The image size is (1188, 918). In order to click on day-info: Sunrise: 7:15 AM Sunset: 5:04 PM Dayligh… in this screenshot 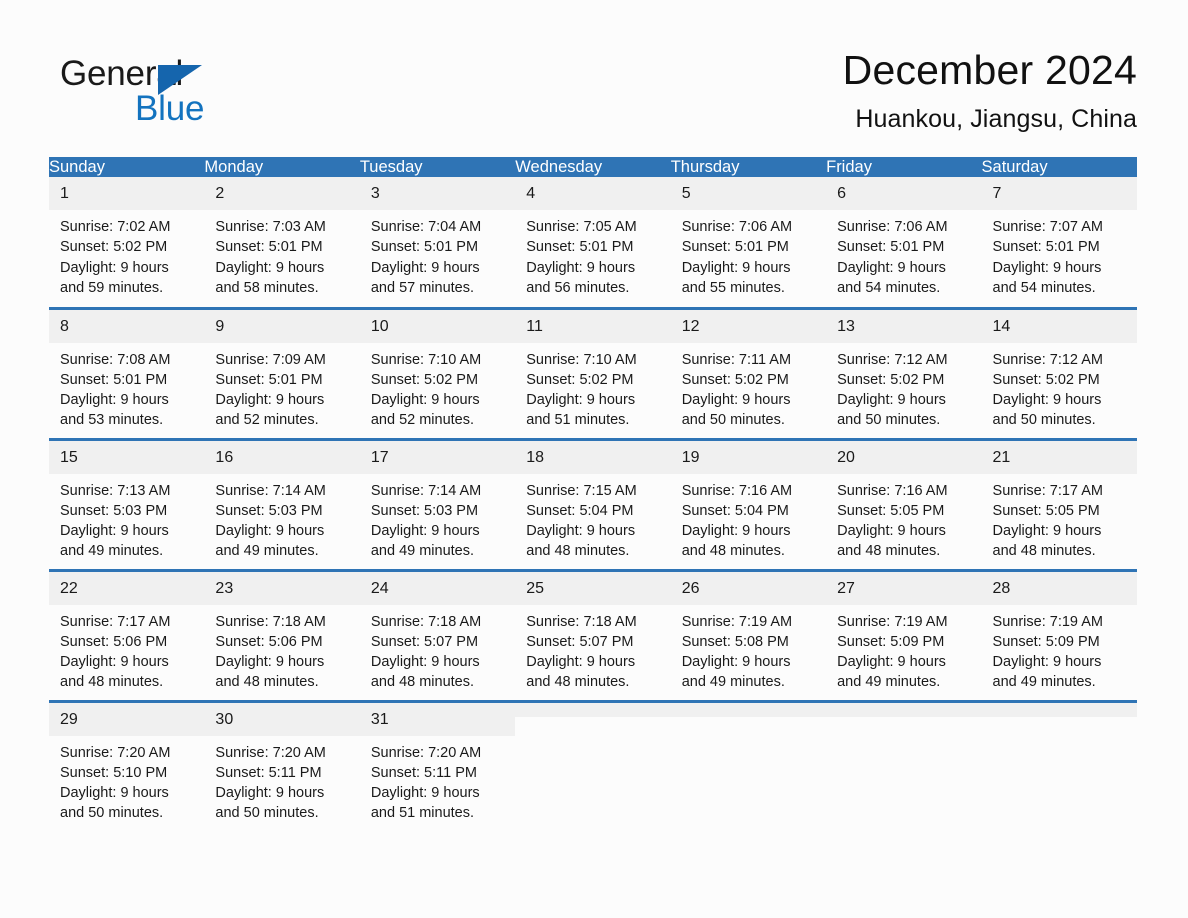, I will do `click(592, 518)`.